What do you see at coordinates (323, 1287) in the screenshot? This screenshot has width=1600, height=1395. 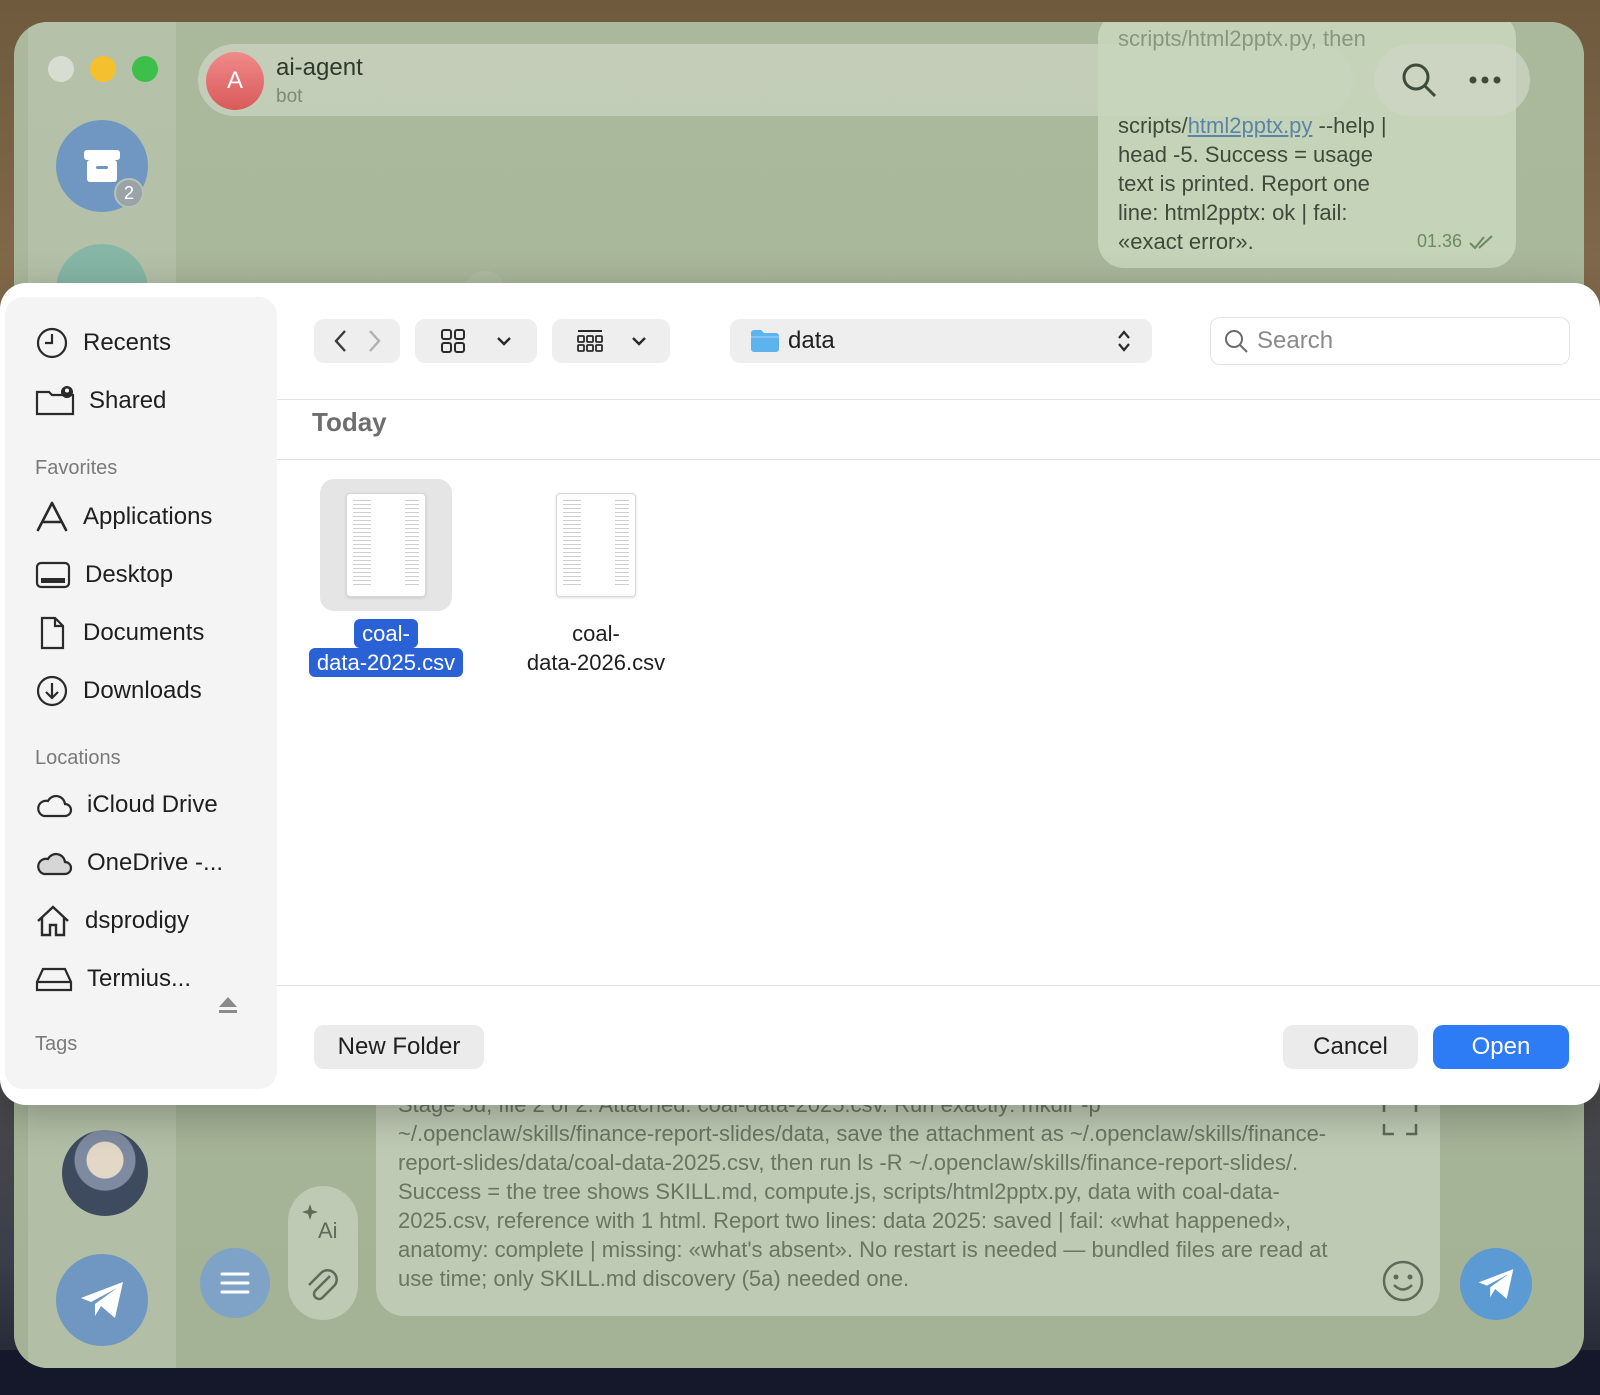 I see `attach-icon` at bounding box center [323, 1287].